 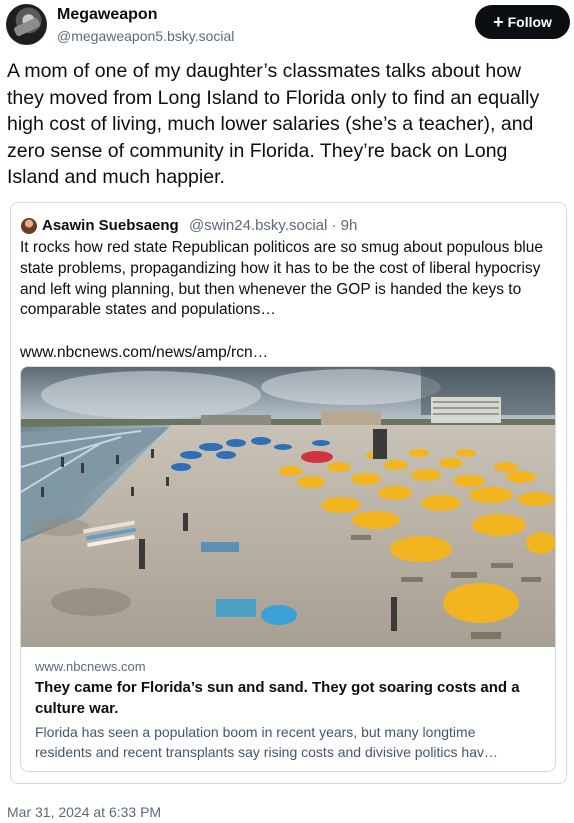 What do you see at coordinates (498, 22) in the screenshot?
I see `plus-icon: +` at bounding box center [498, 22].